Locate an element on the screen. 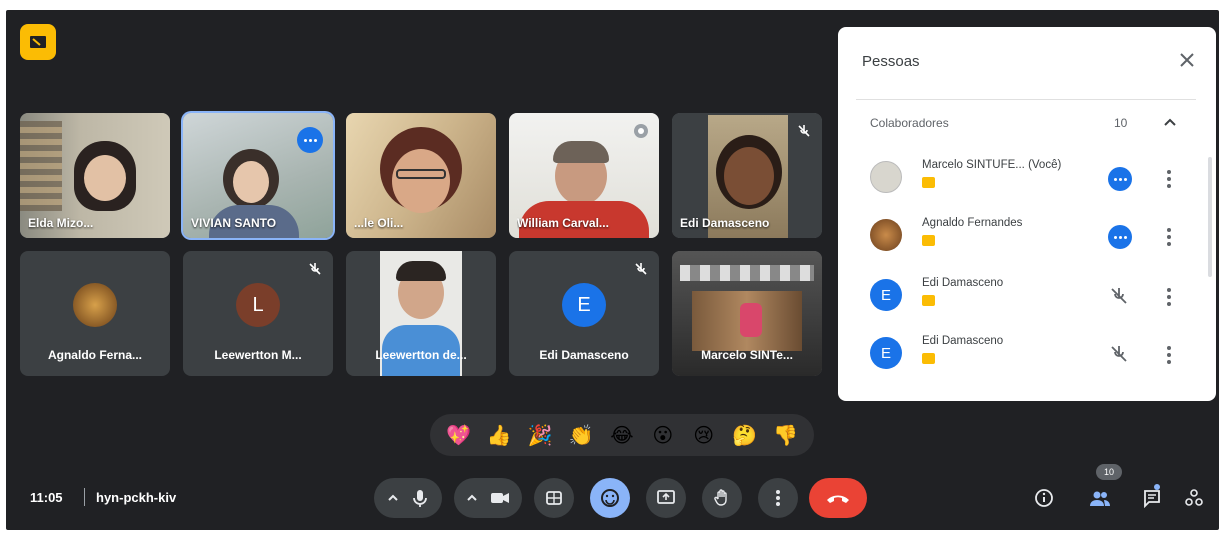 The image size is (1225, 535). emoji-icon is located at coordinates (610, 498).